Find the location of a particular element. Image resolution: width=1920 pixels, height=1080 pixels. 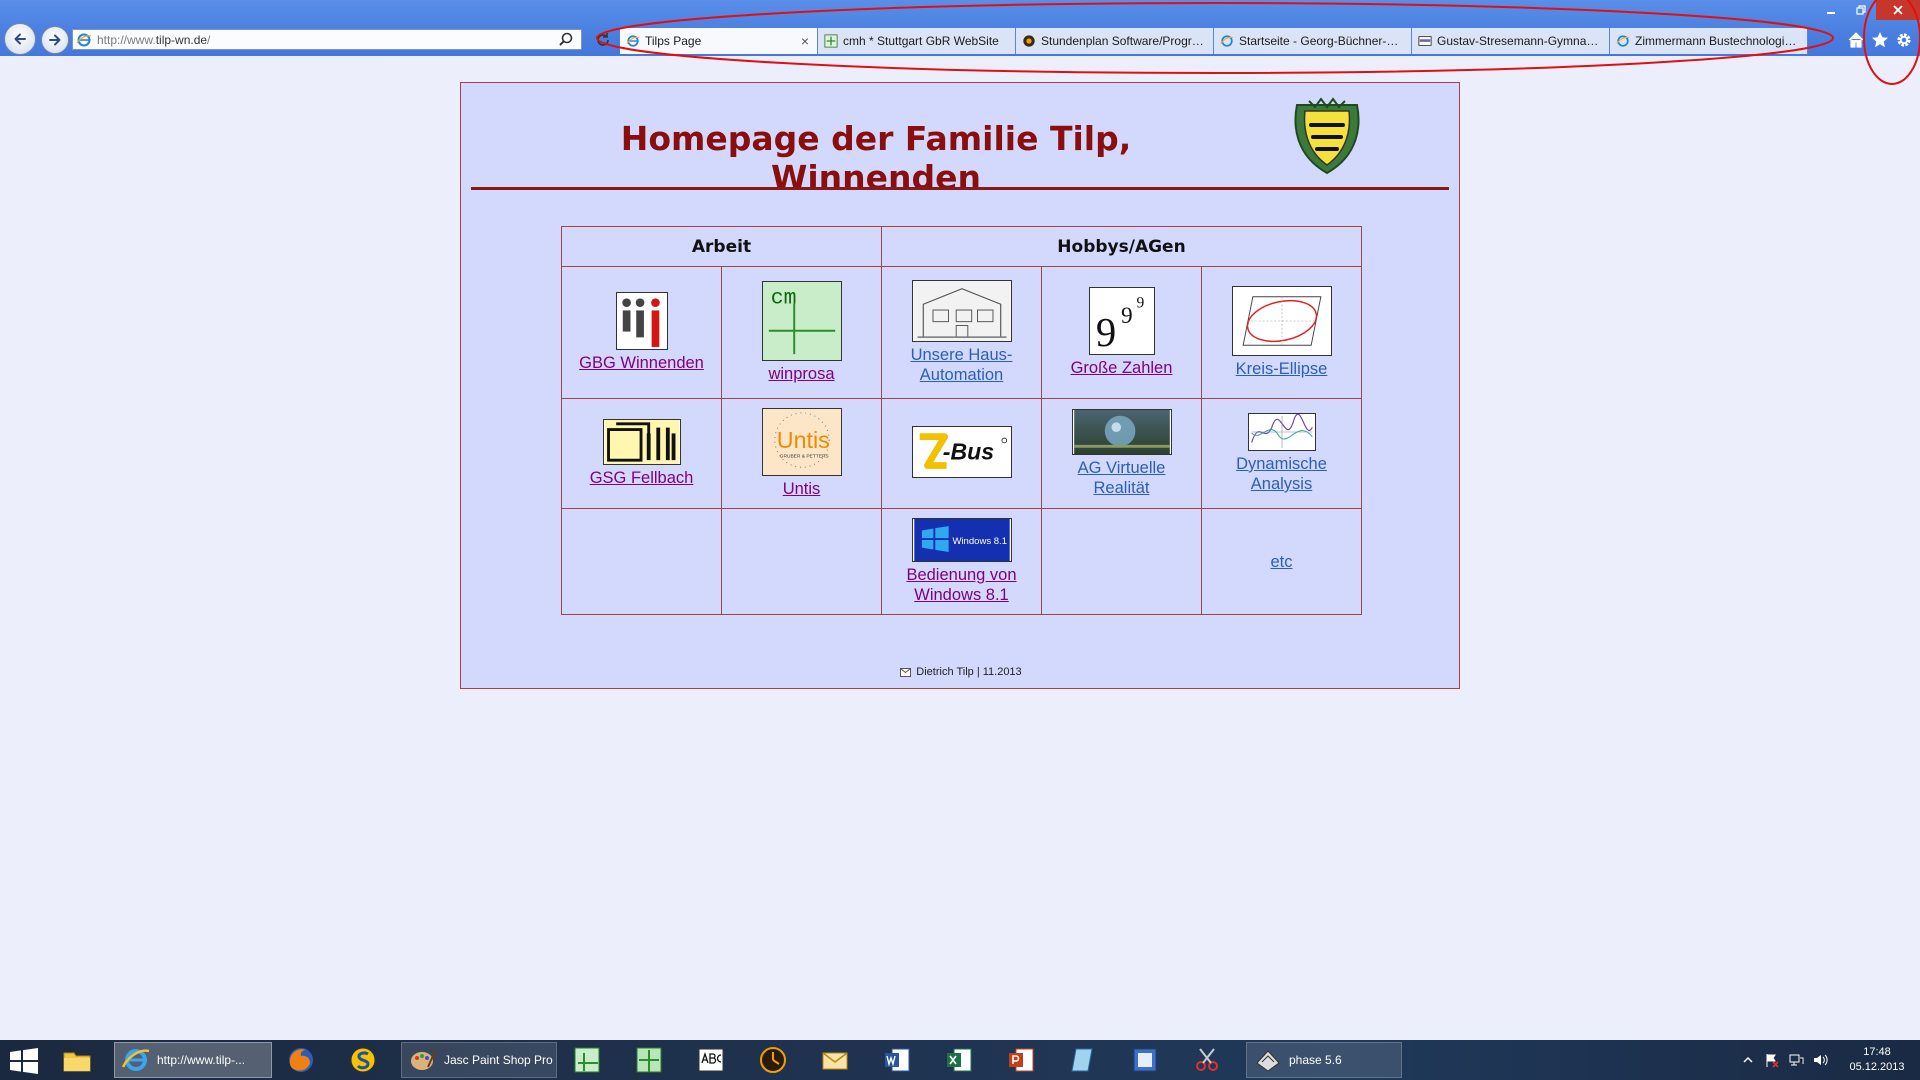

excel-icon is located at coordinates (959, 1060).